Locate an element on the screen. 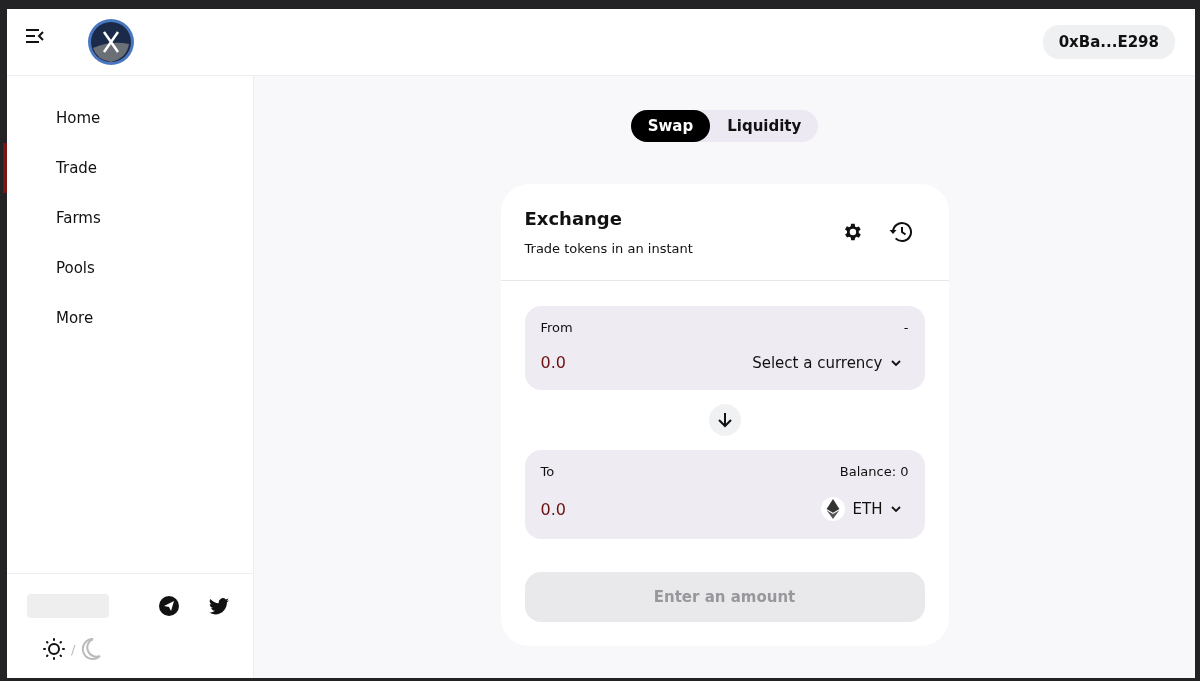 This screenshot has height=681, width=1200. balance-text: - is located at coordinates (906, 327).